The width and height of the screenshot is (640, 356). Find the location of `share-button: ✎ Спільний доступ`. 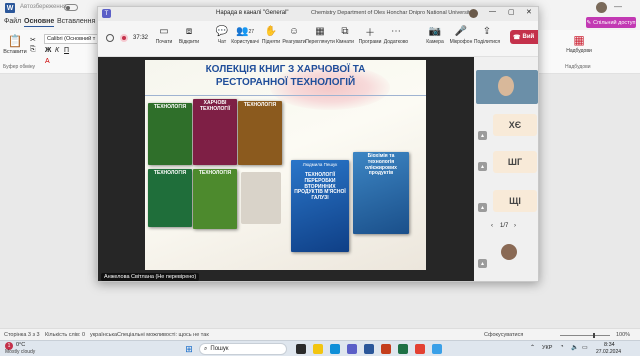

share-button: ✎ Спільний доступ is located at coordinates (611, 22).